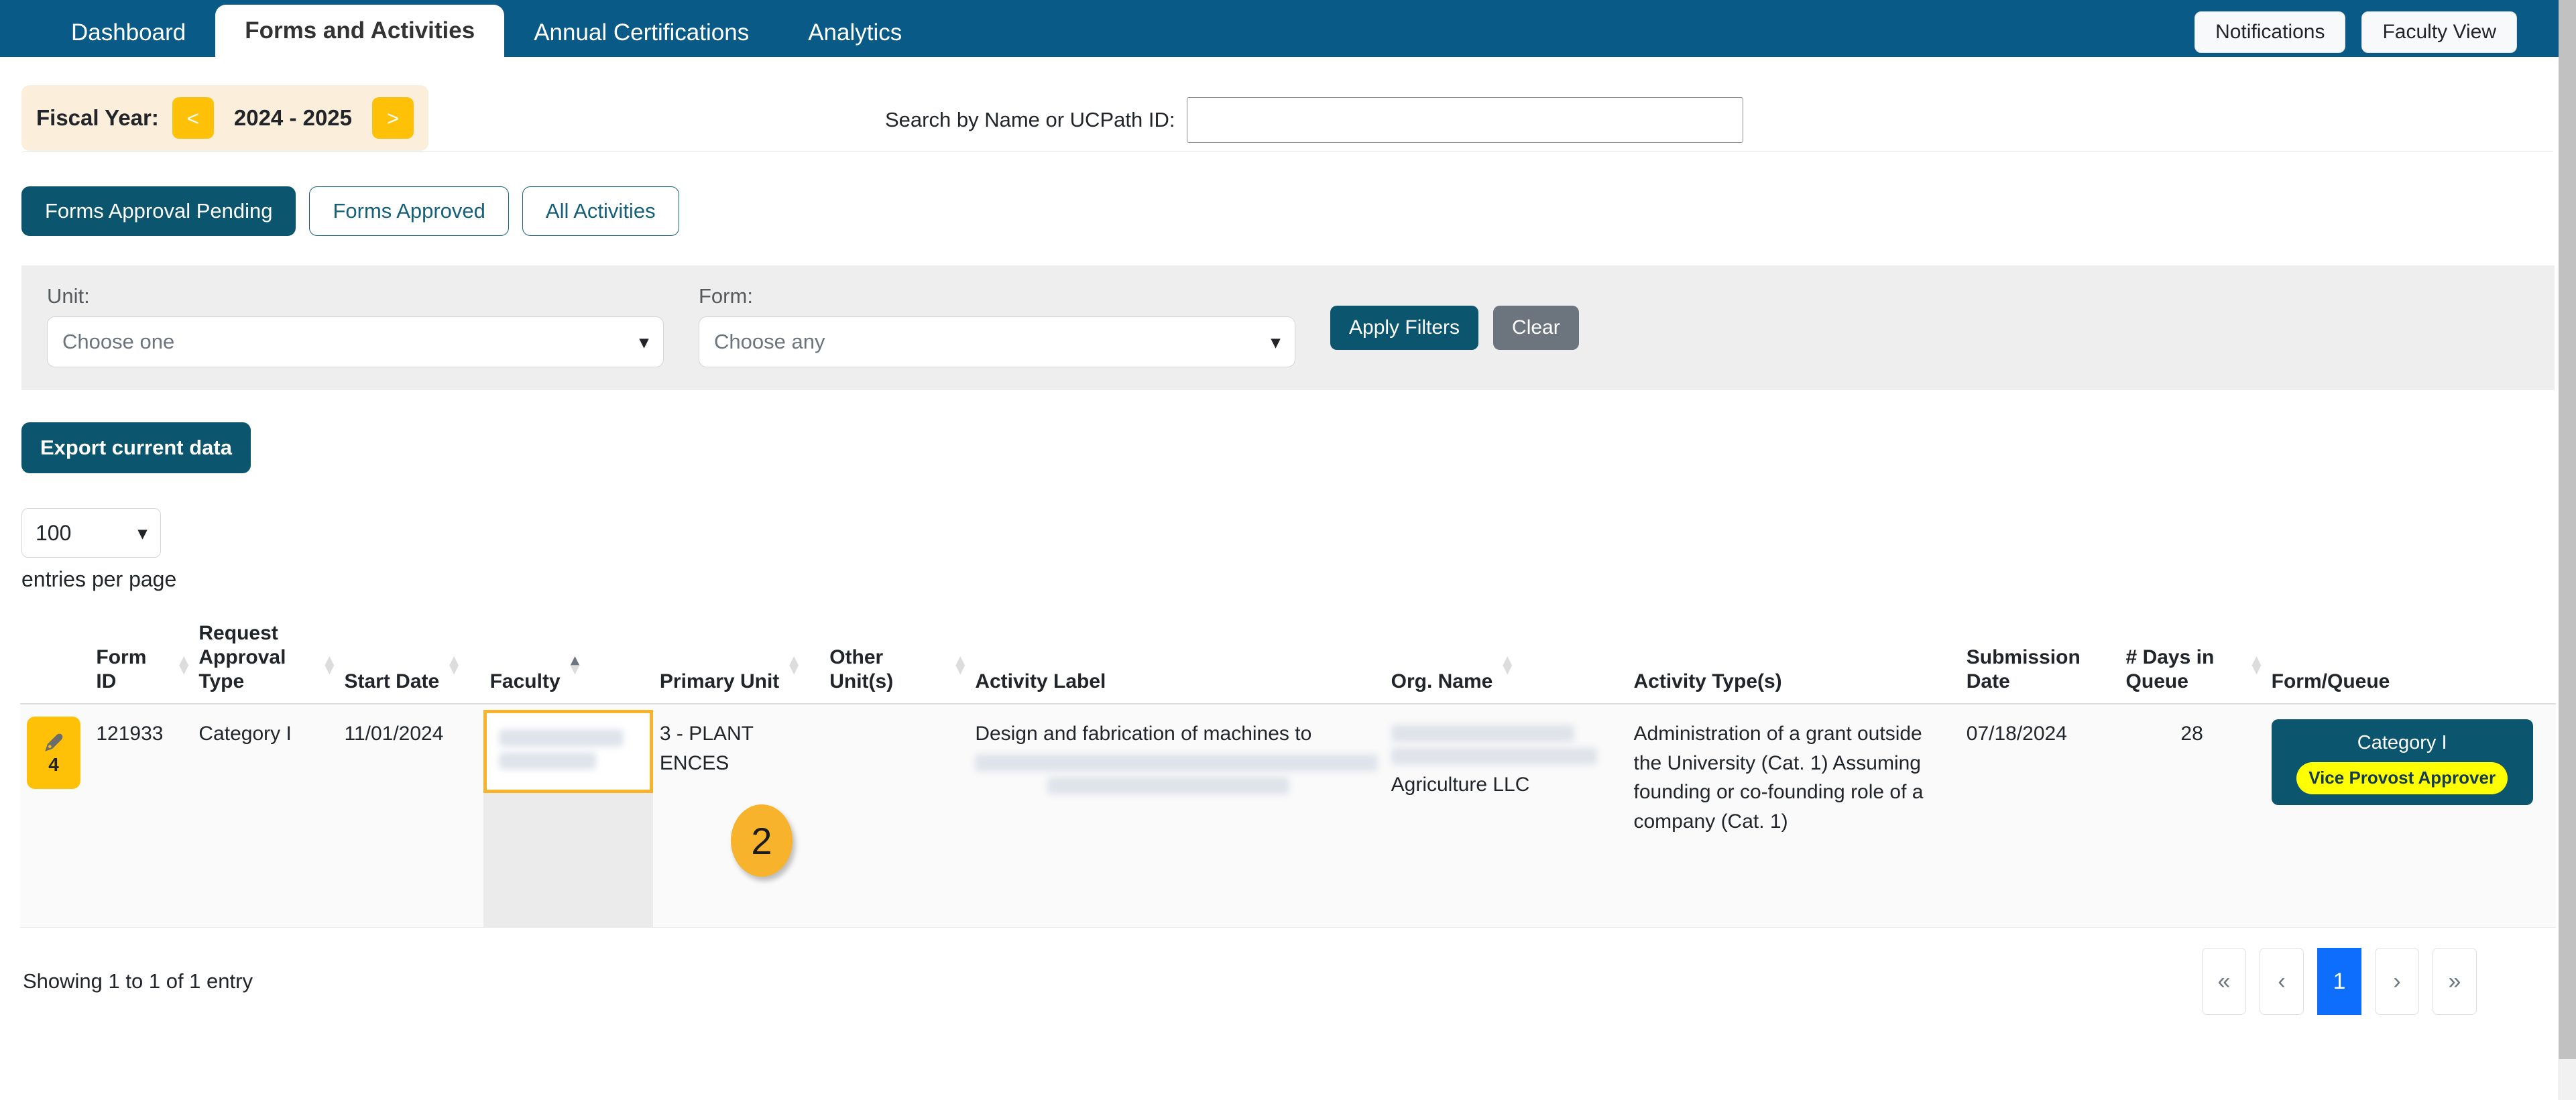 Image resolution: width=2576 pixels, height=1100 pixels. Describe the element at coordinates (568, 816) in the screenshot. I see `cell-faculty` at that location.